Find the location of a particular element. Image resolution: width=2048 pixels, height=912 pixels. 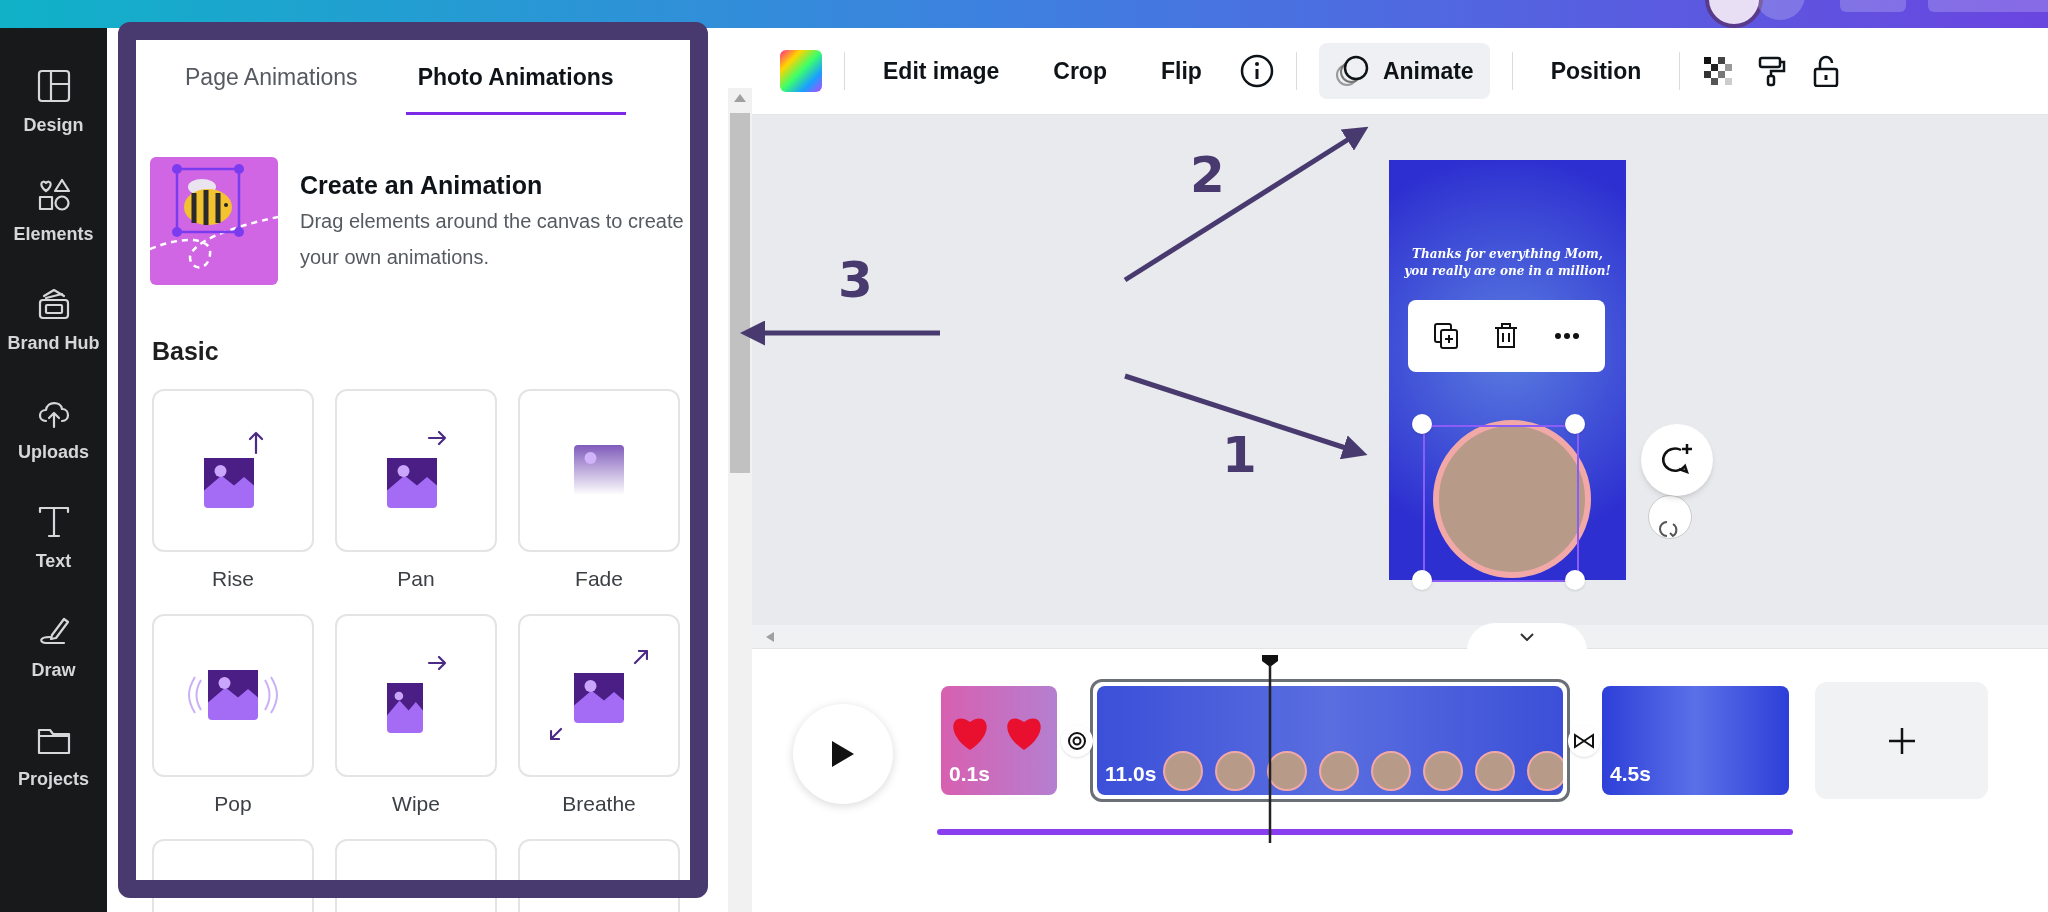

playhead is located at coordinates (1270, 748).